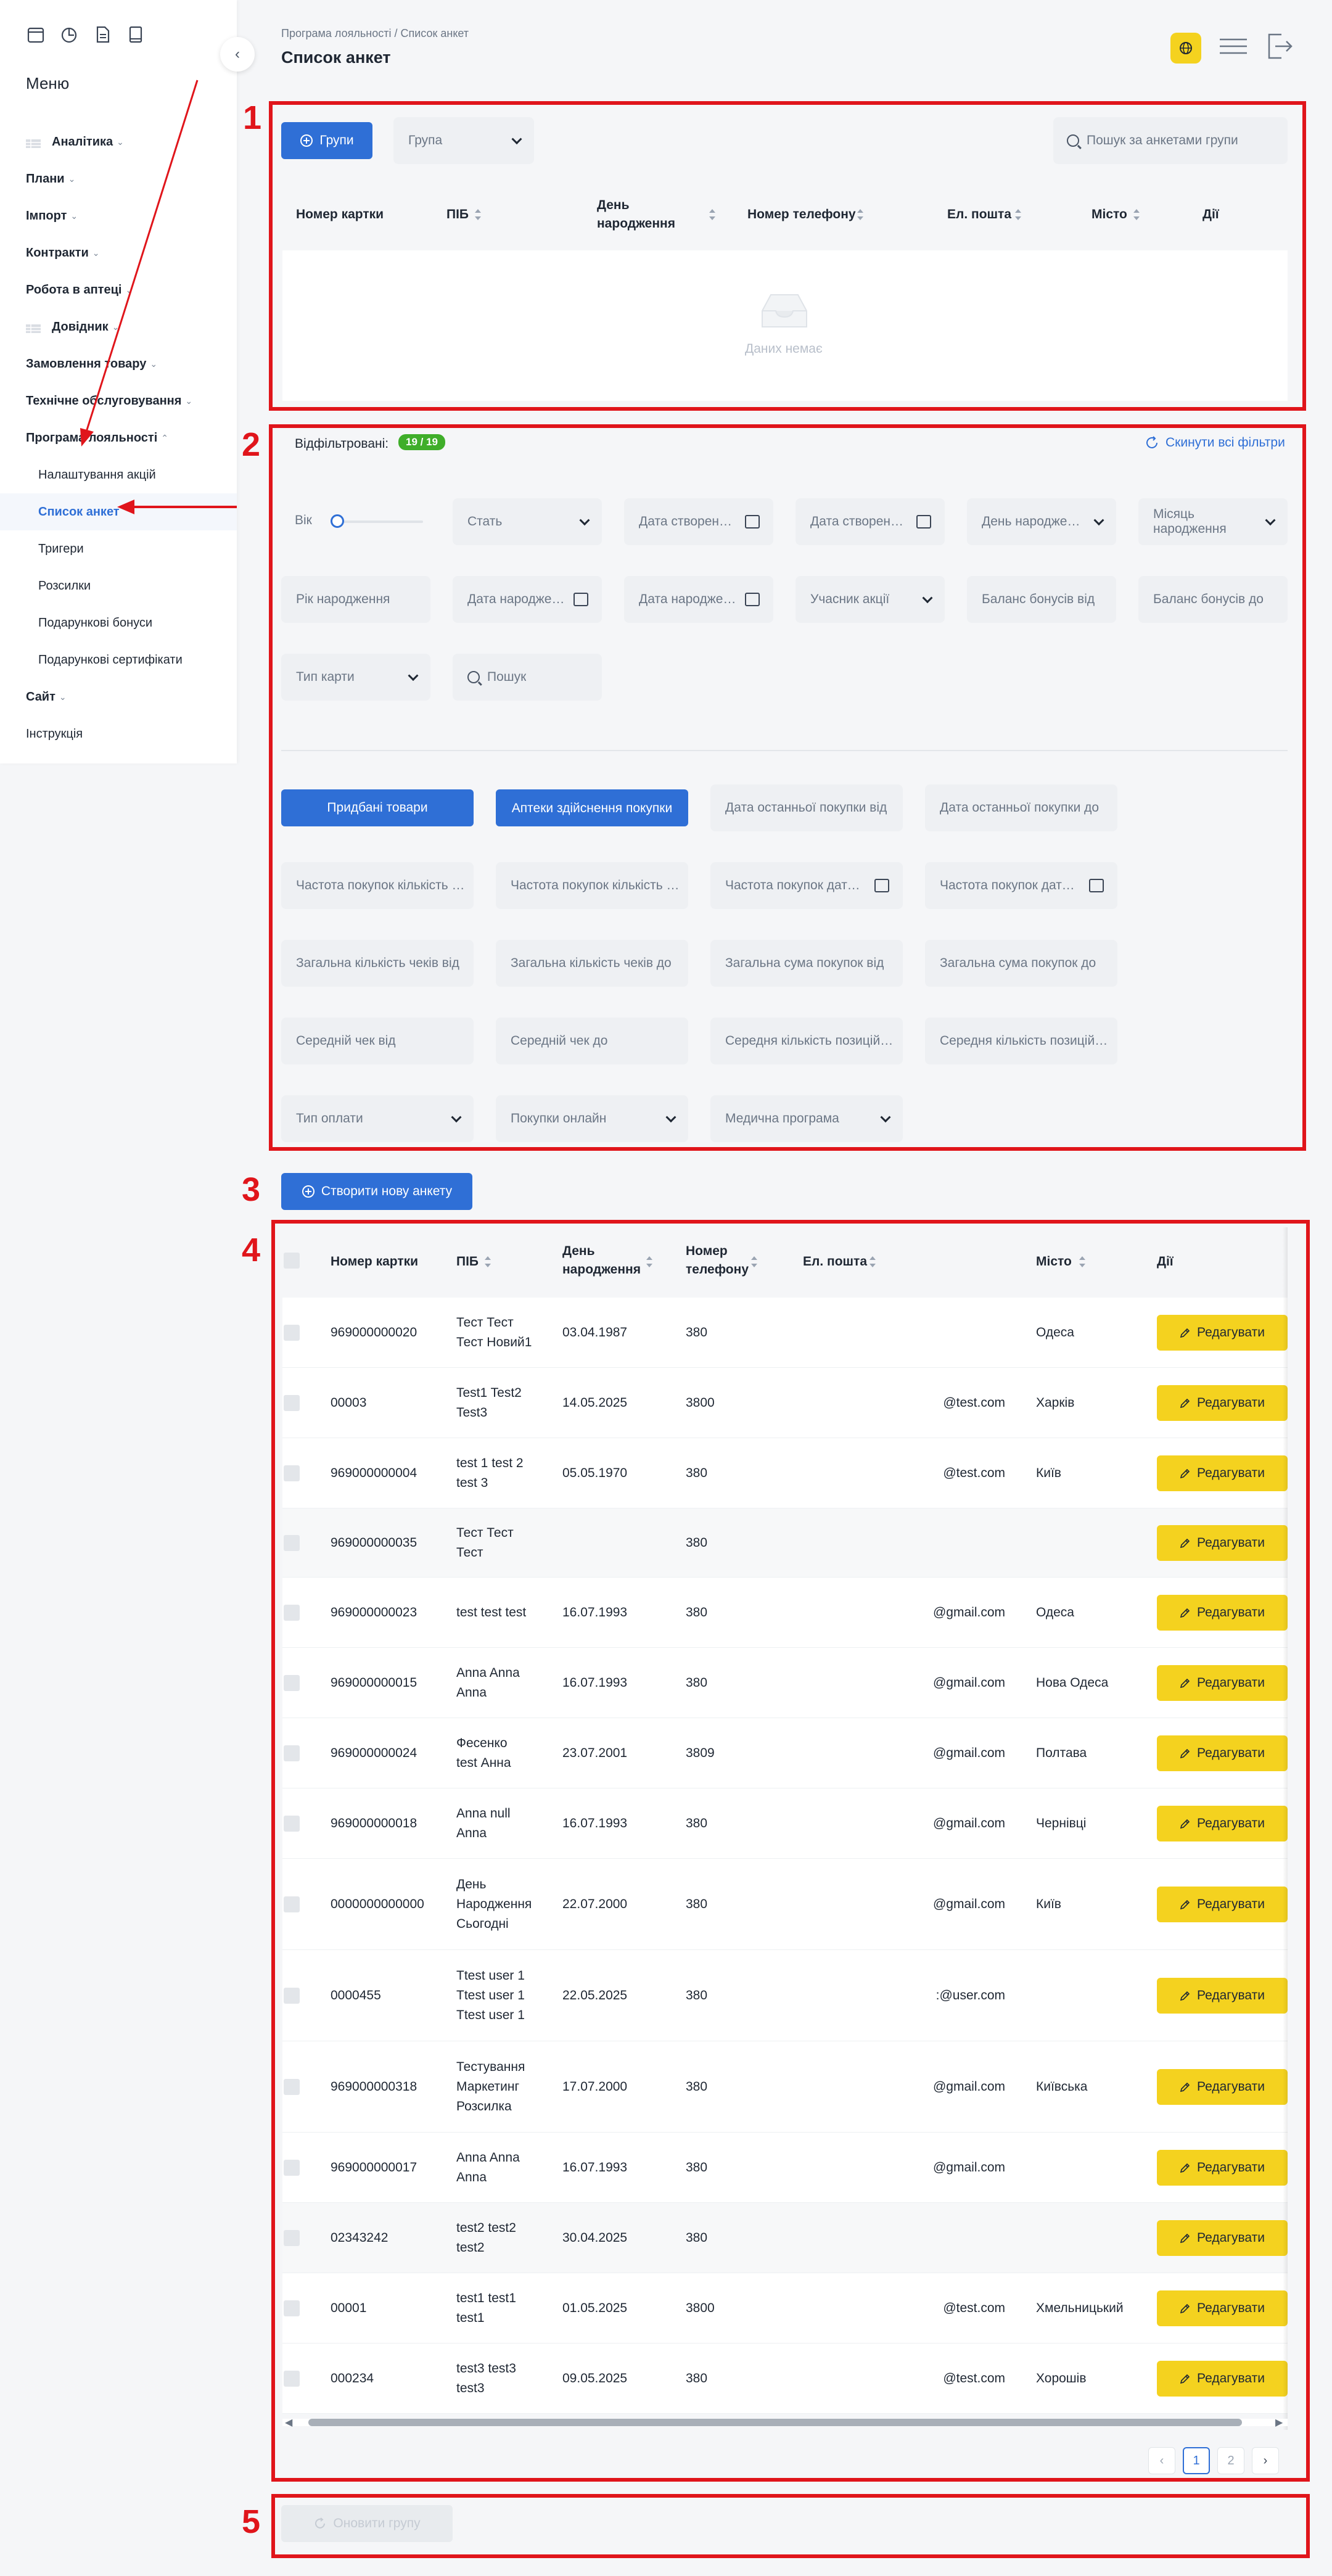  Describe the element at coordinates (1279, 2422) in the screenshot. I see `scroll-right-icon: ▶` at that location.